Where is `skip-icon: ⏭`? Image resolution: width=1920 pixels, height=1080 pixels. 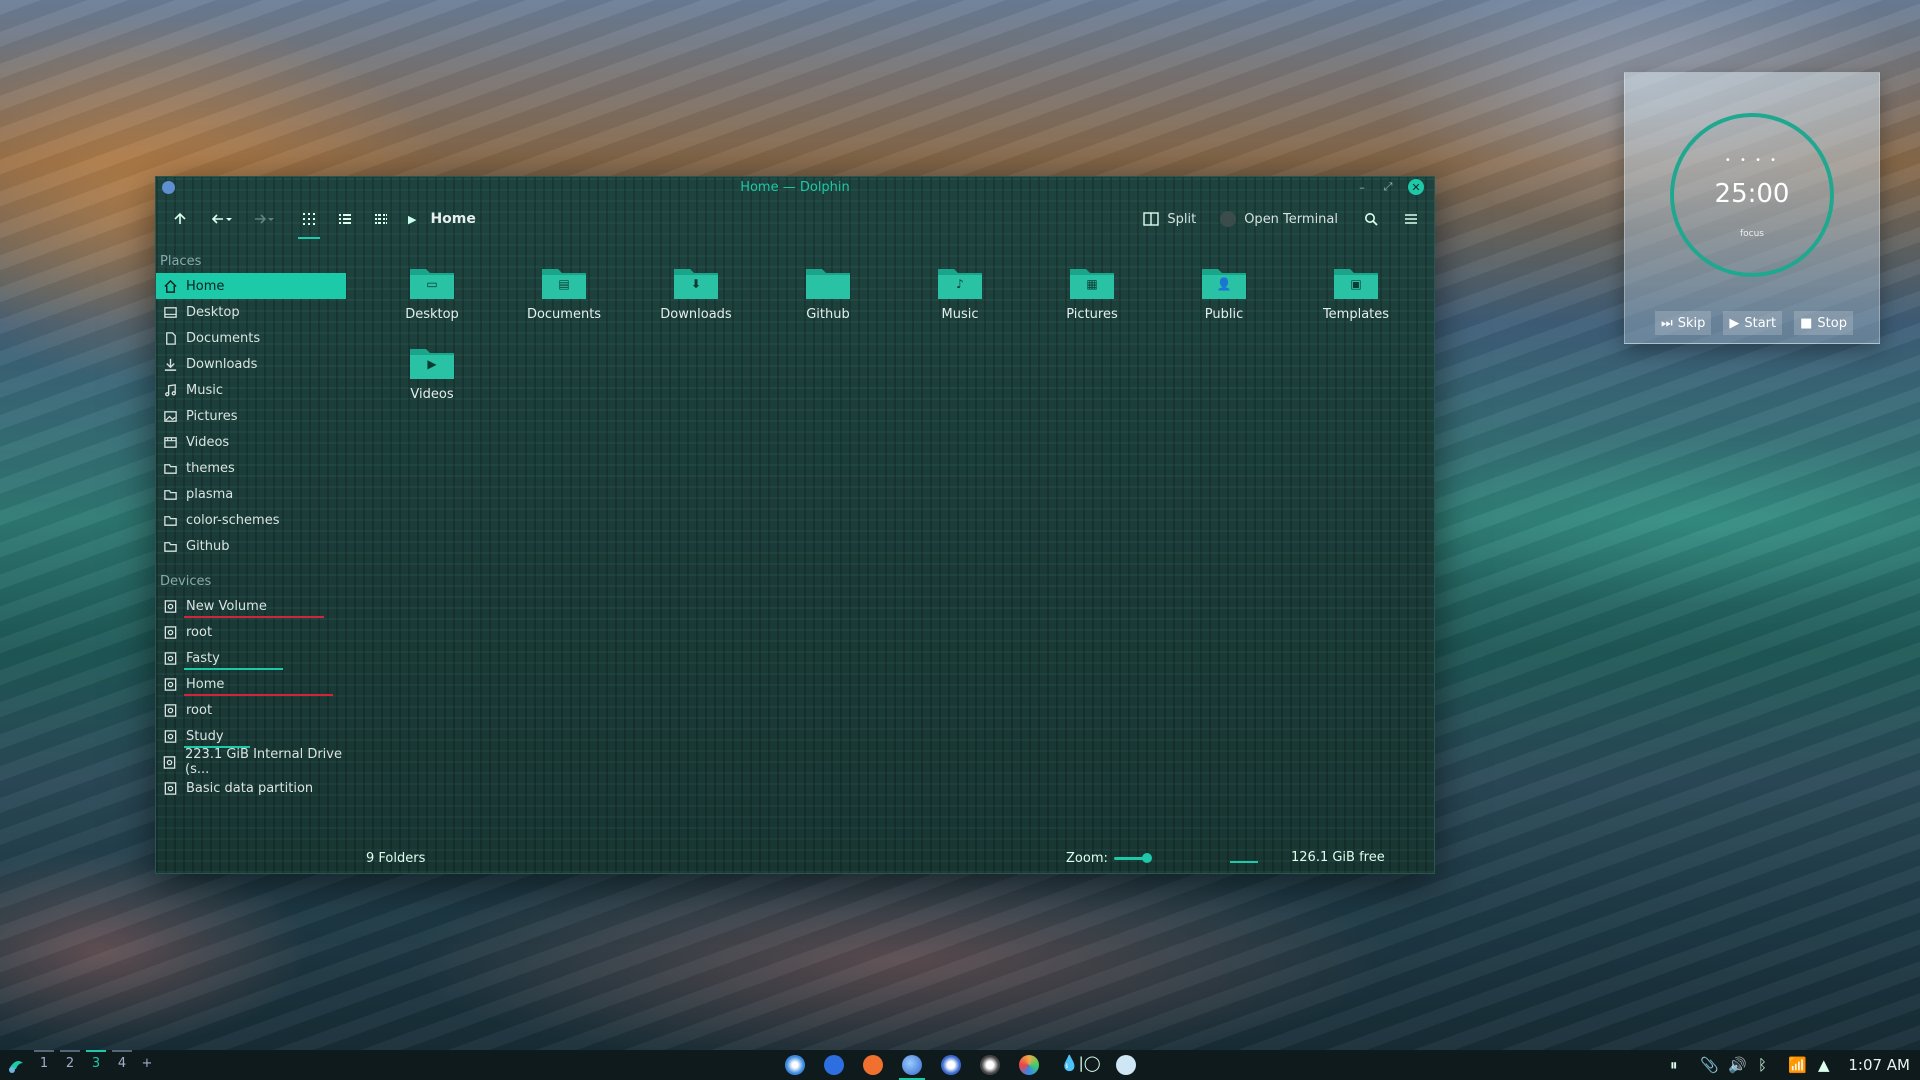
skip-icon: ⏭ is located at coordinates (1667, 323).